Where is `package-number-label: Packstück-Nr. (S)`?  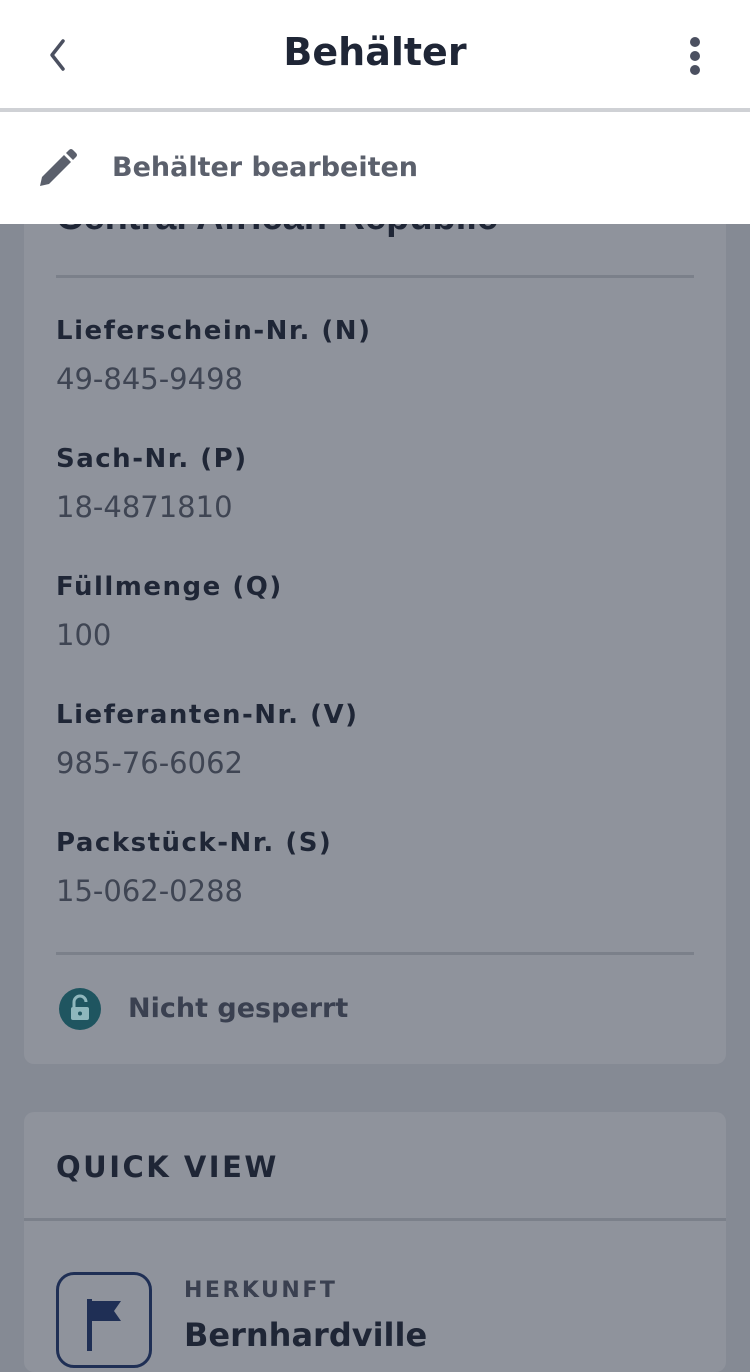
package-number-label: Packstück-Nr. (S) is located at coordinates (194, 843).